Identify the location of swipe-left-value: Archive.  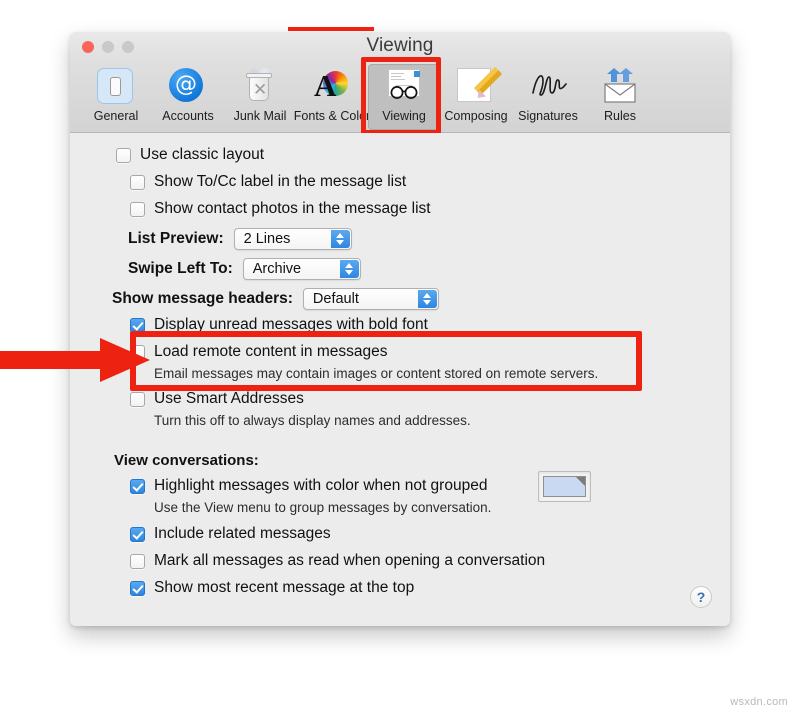
(277, 269).